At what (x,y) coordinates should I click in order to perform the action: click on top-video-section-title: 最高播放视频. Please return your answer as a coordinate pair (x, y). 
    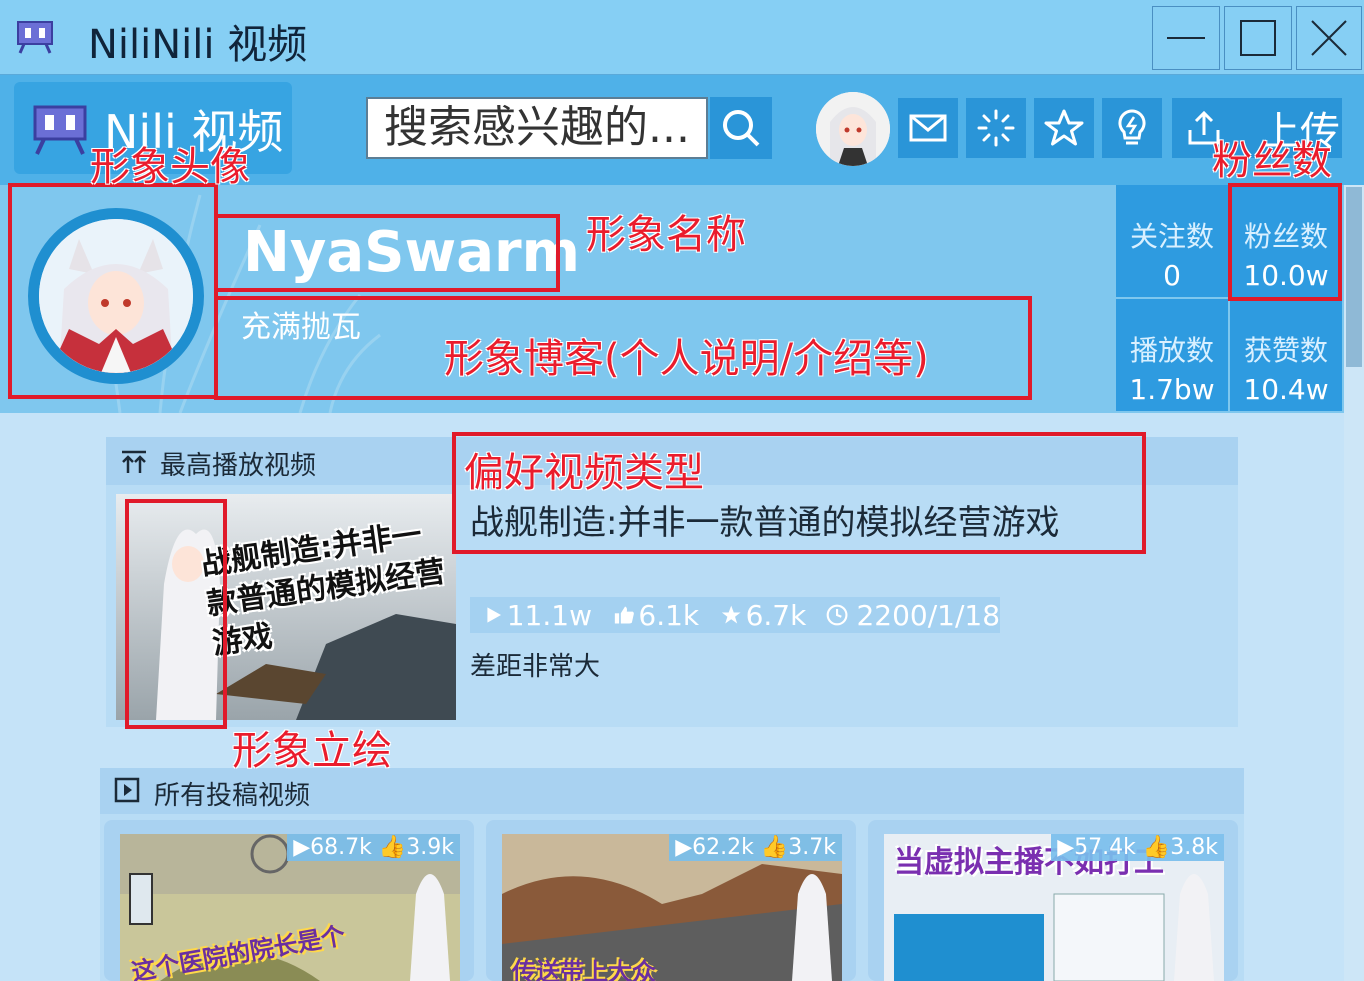
    Looking at the image, I should click on (238, 466).